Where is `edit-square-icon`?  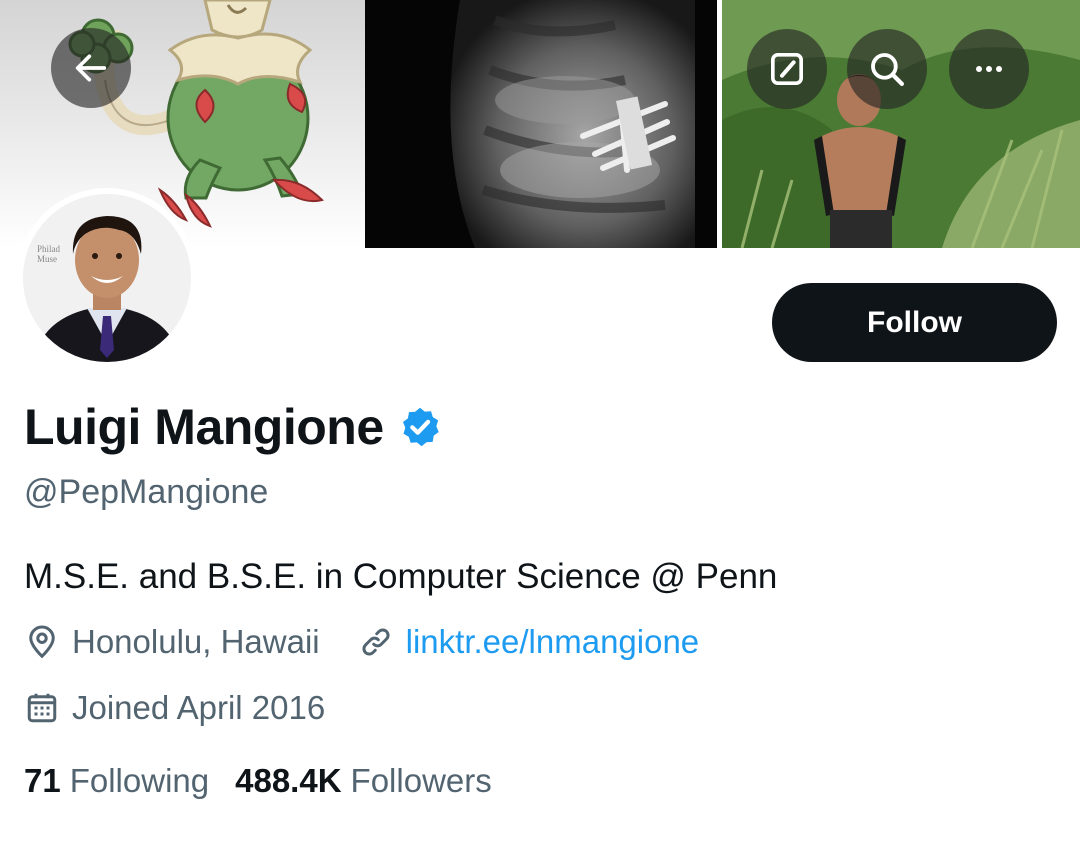
edit-square-icon is located at coordinates (787, 69).